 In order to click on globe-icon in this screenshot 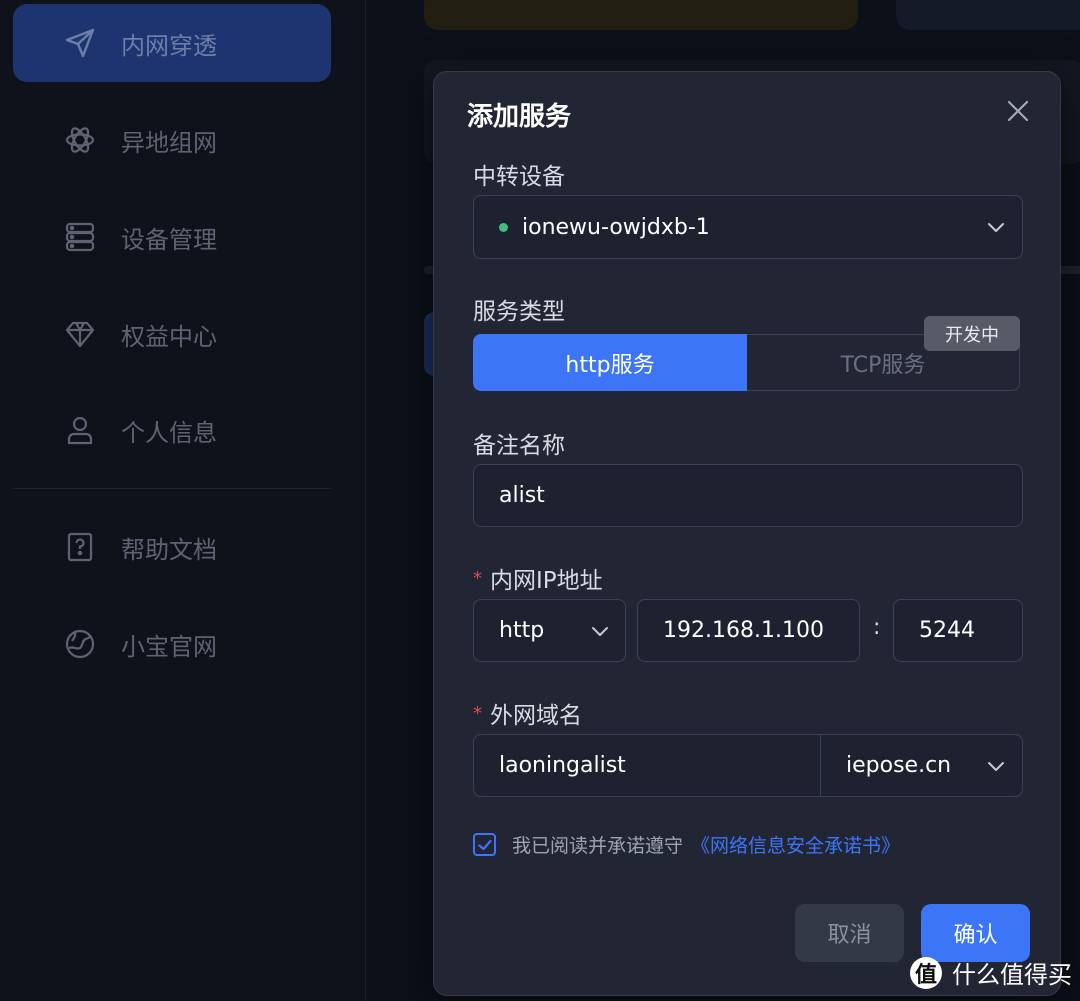, I will do `click(80, 644)`.